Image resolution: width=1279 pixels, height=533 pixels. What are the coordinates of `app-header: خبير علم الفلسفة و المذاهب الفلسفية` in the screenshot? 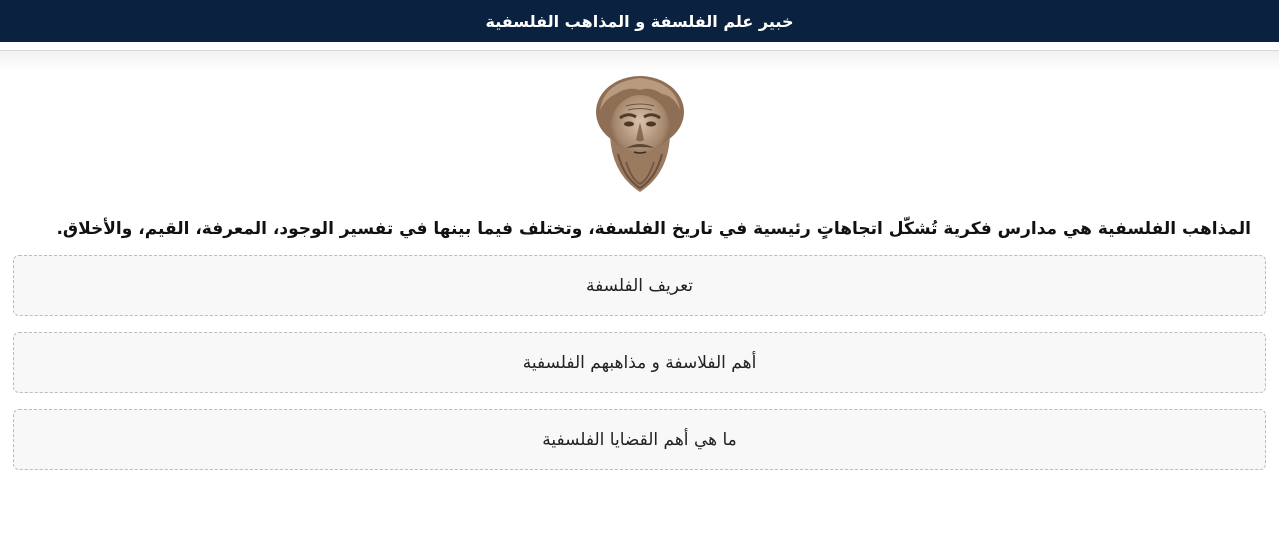 It's located at (639, 21).